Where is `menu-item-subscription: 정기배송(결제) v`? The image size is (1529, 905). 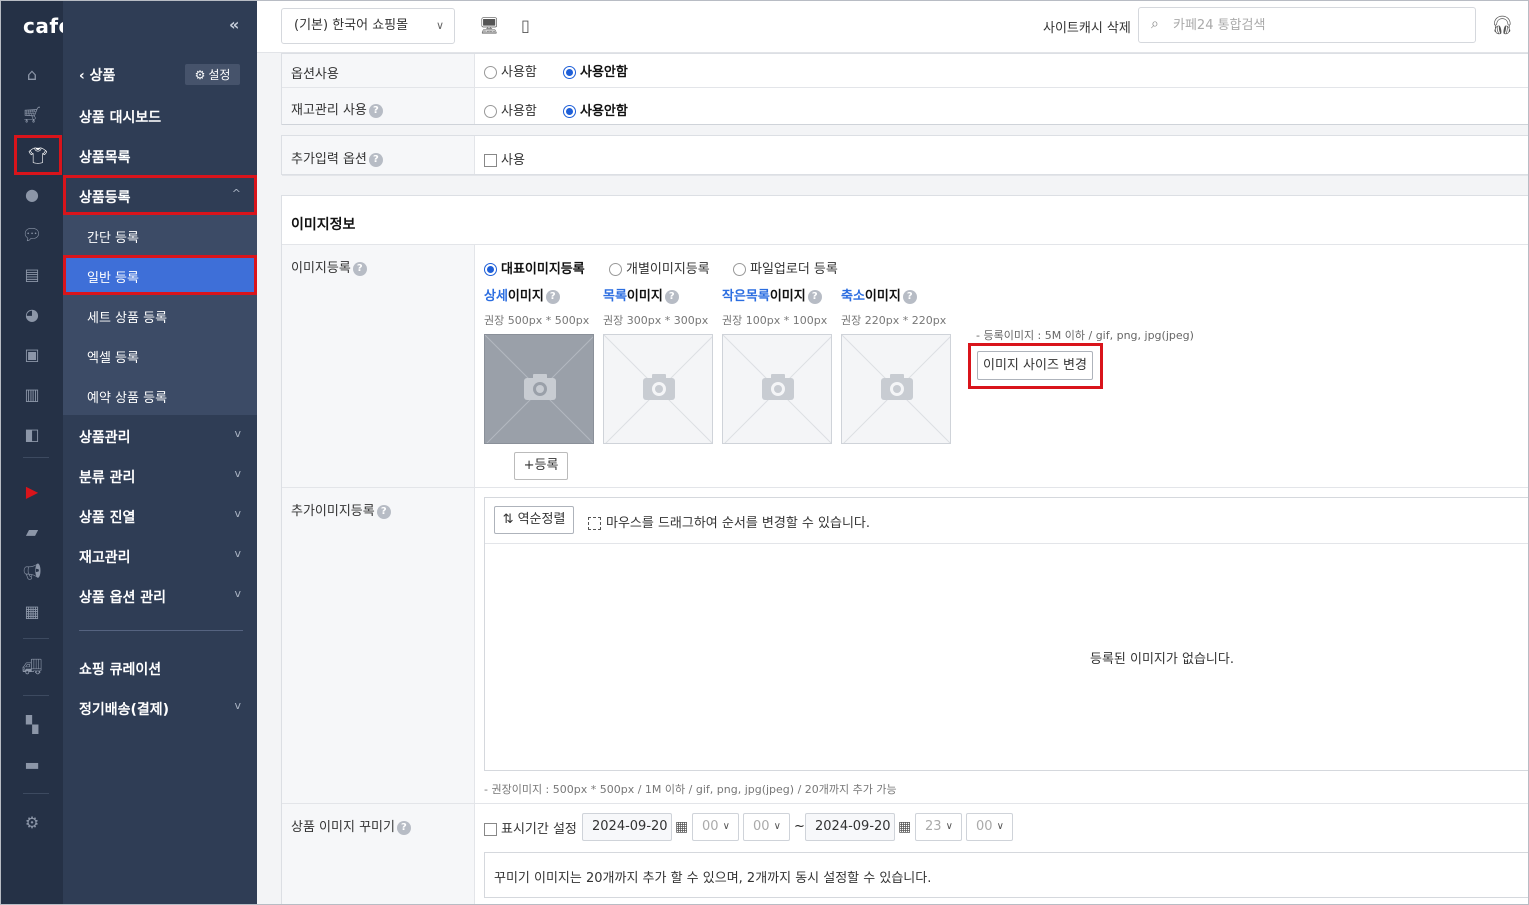
menu-item-subscription: 정기배송(결제) v is located at coordinates (164, 709).